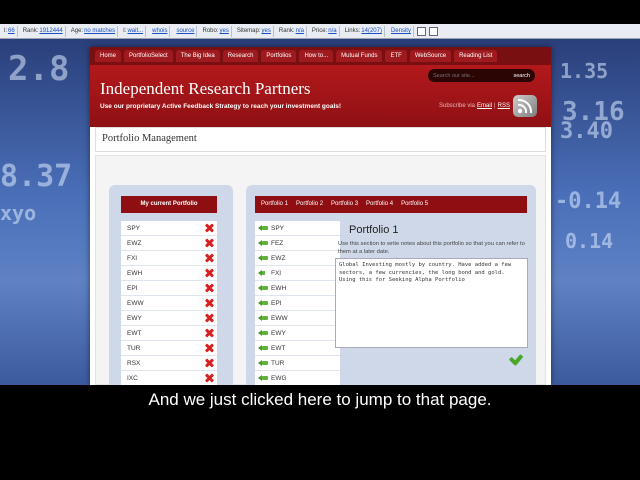  I want to click on ticker-number: 2.8, so click(39, 69).